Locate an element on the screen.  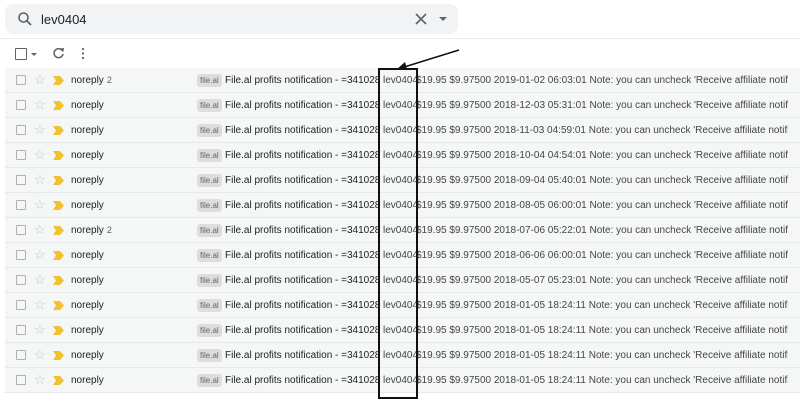
search-bar is located at coordinates (231, 19).